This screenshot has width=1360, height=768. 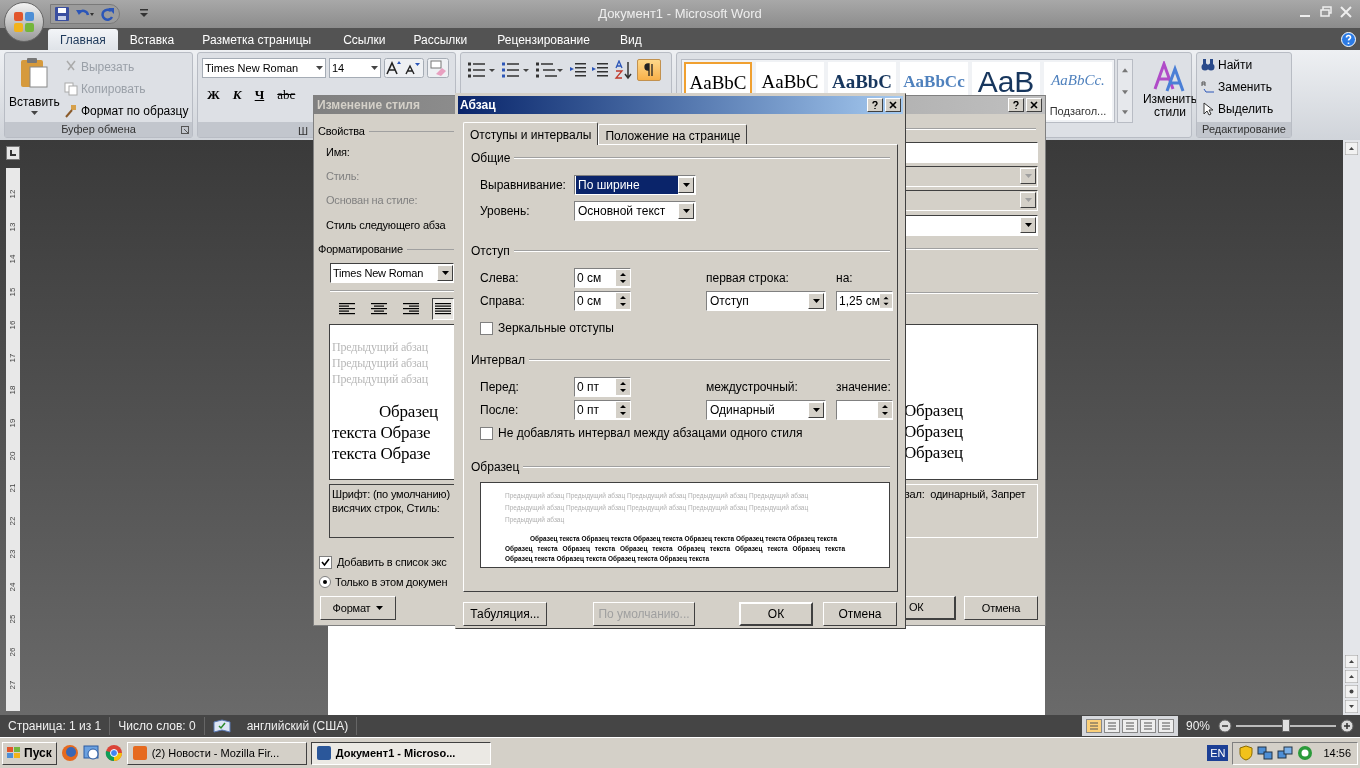 I want to click on editing-command: Найти, so click(x=1244, y=65).